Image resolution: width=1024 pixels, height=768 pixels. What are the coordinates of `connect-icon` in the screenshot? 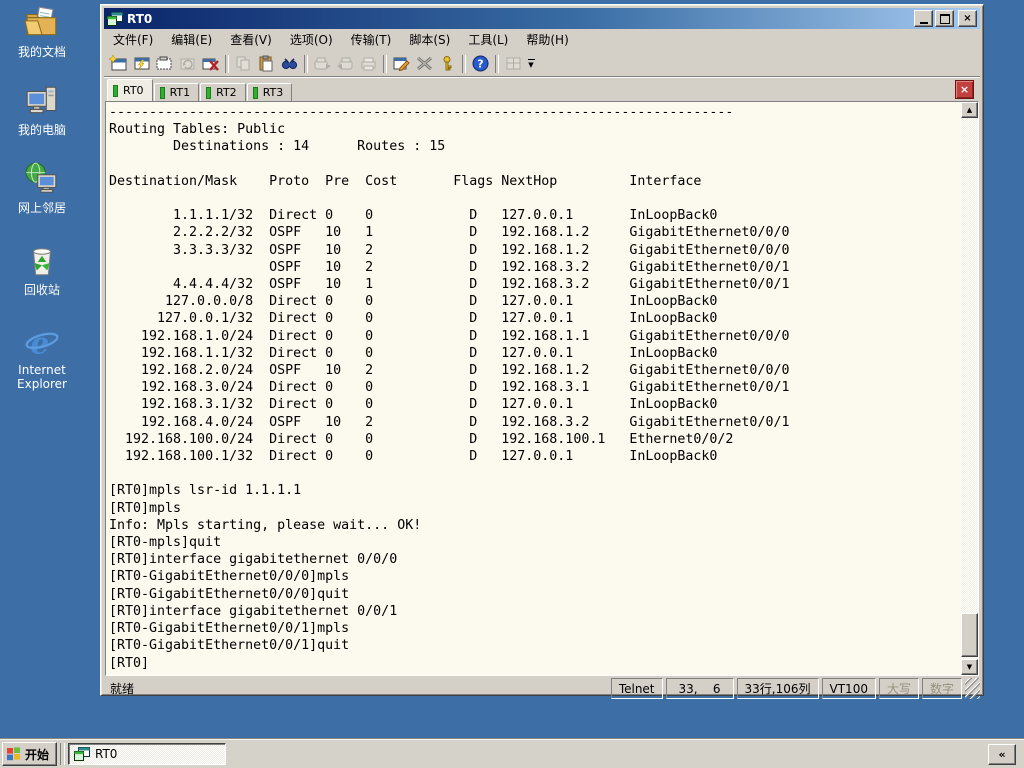 It's located at (141, 64).